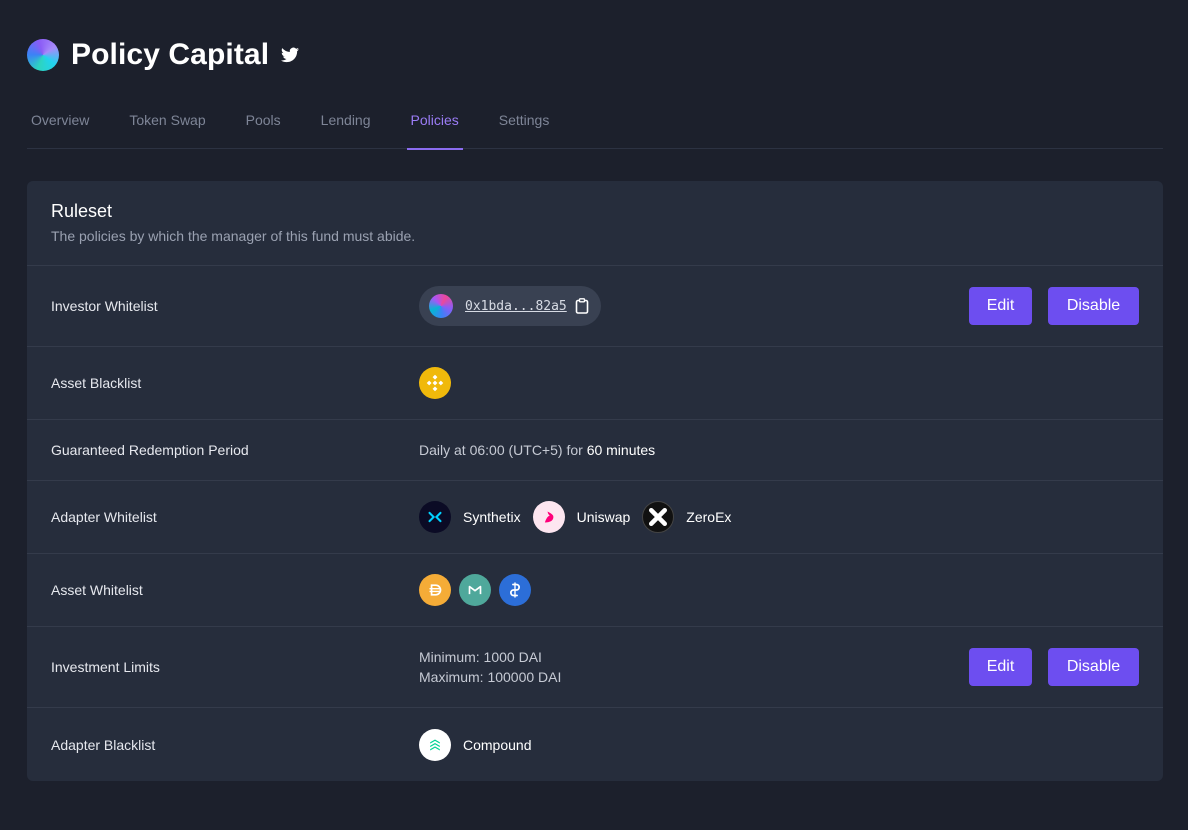 The image size is (1188, 830). What do you see at coordinates (497, 744) in the screenshot?
I see `adapter-name: Compound` at bounding box center [497, 744].